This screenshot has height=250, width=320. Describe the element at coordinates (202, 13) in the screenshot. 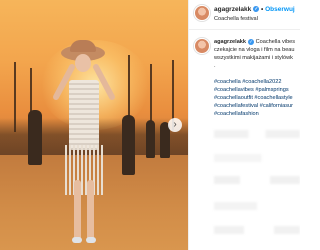

I see `avatar` at that location.